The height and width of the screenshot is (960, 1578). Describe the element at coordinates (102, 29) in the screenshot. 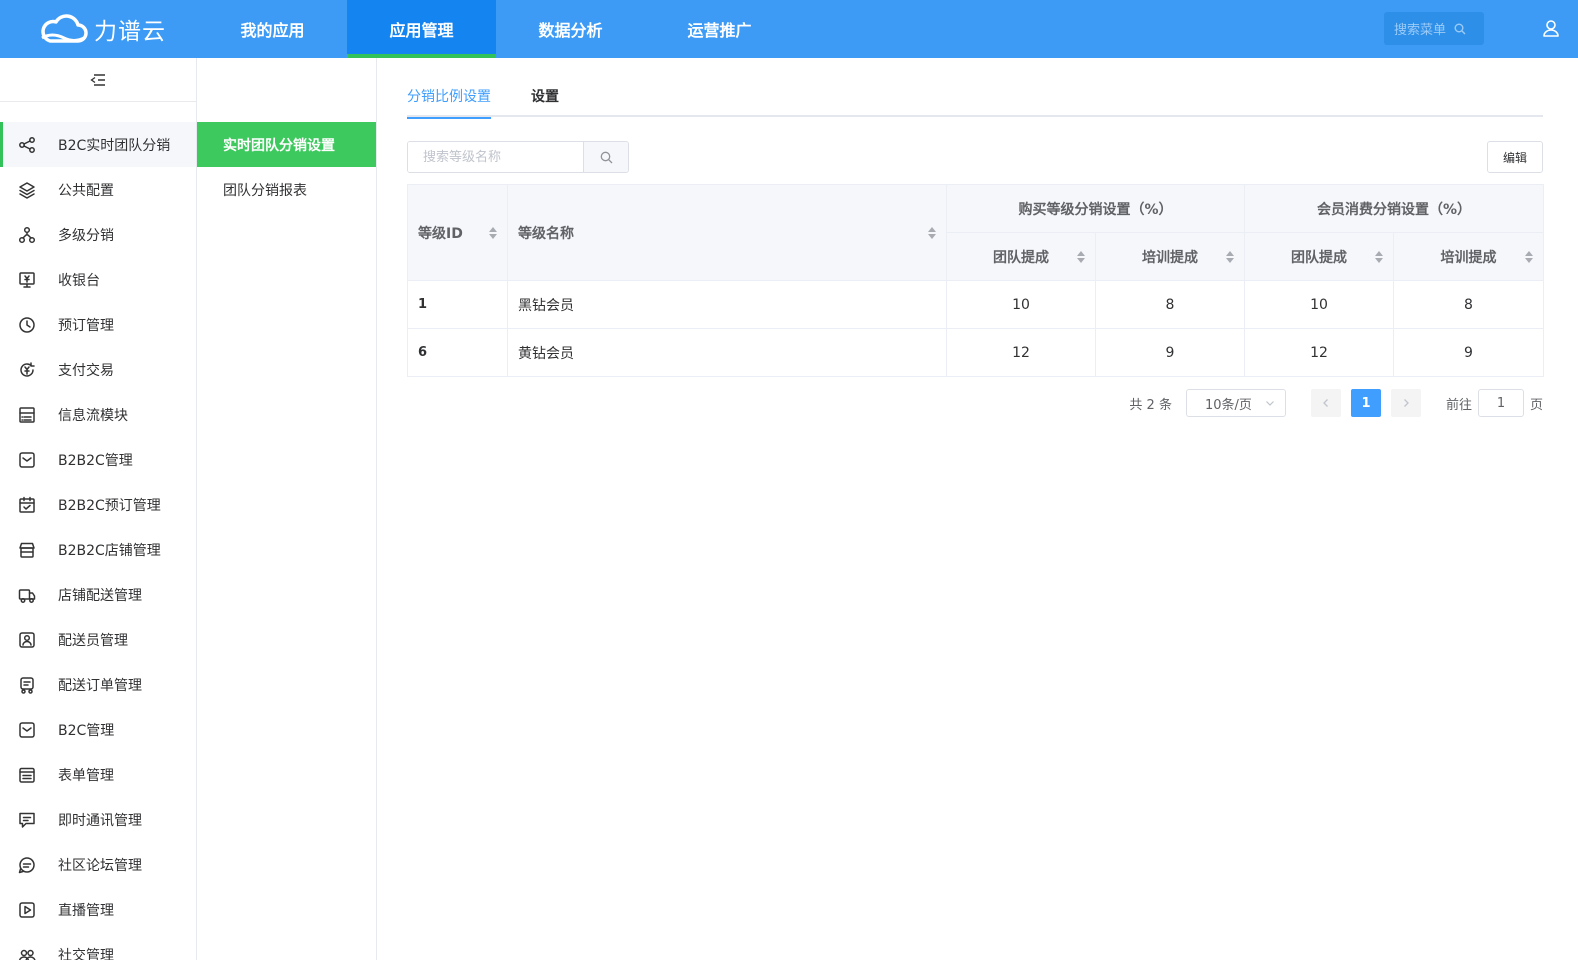

I see `logo: 力谱云` at that location.